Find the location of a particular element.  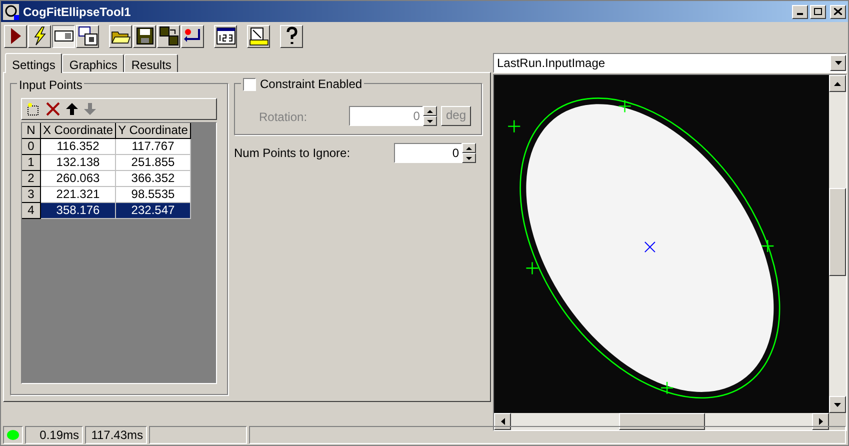

toolbar-button is located at coordinates (63, 36).